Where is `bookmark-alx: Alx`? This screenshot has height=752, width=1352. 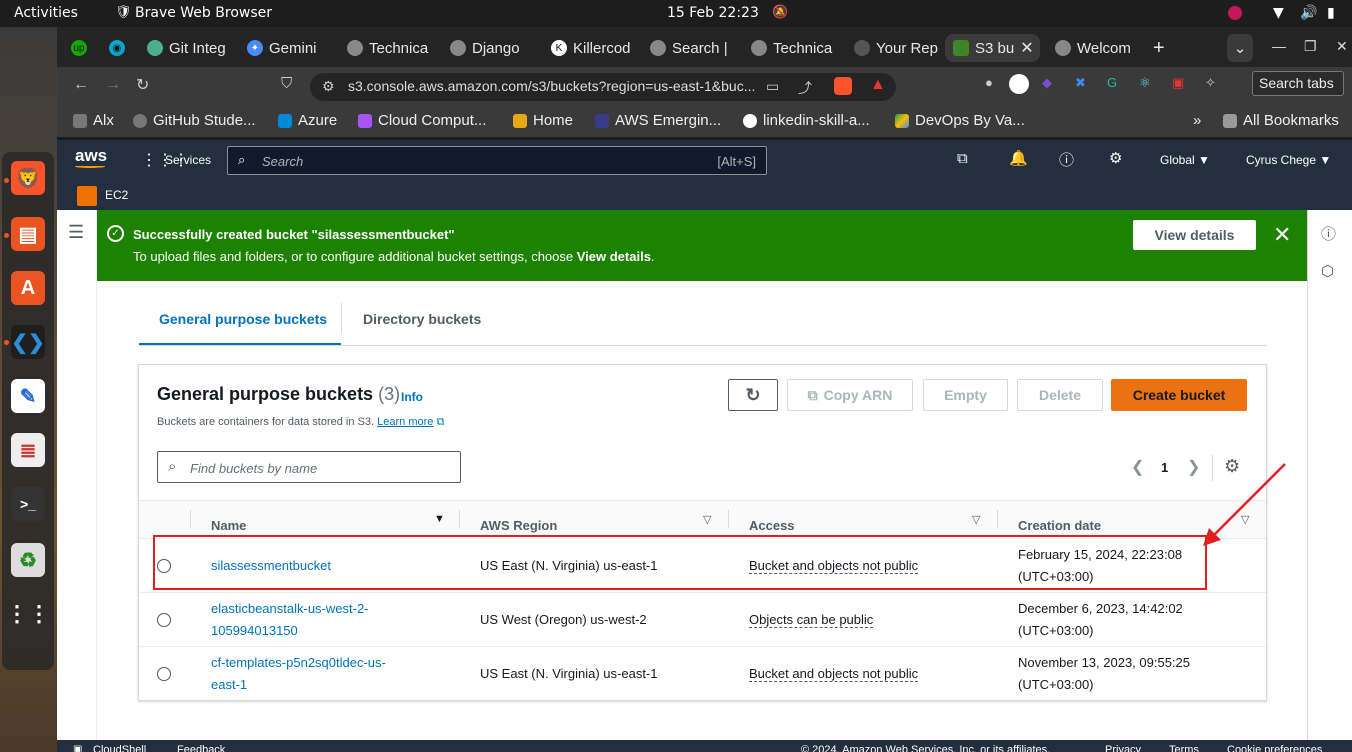
bookmark-alx: Alx is located at coordinates (93, 120).